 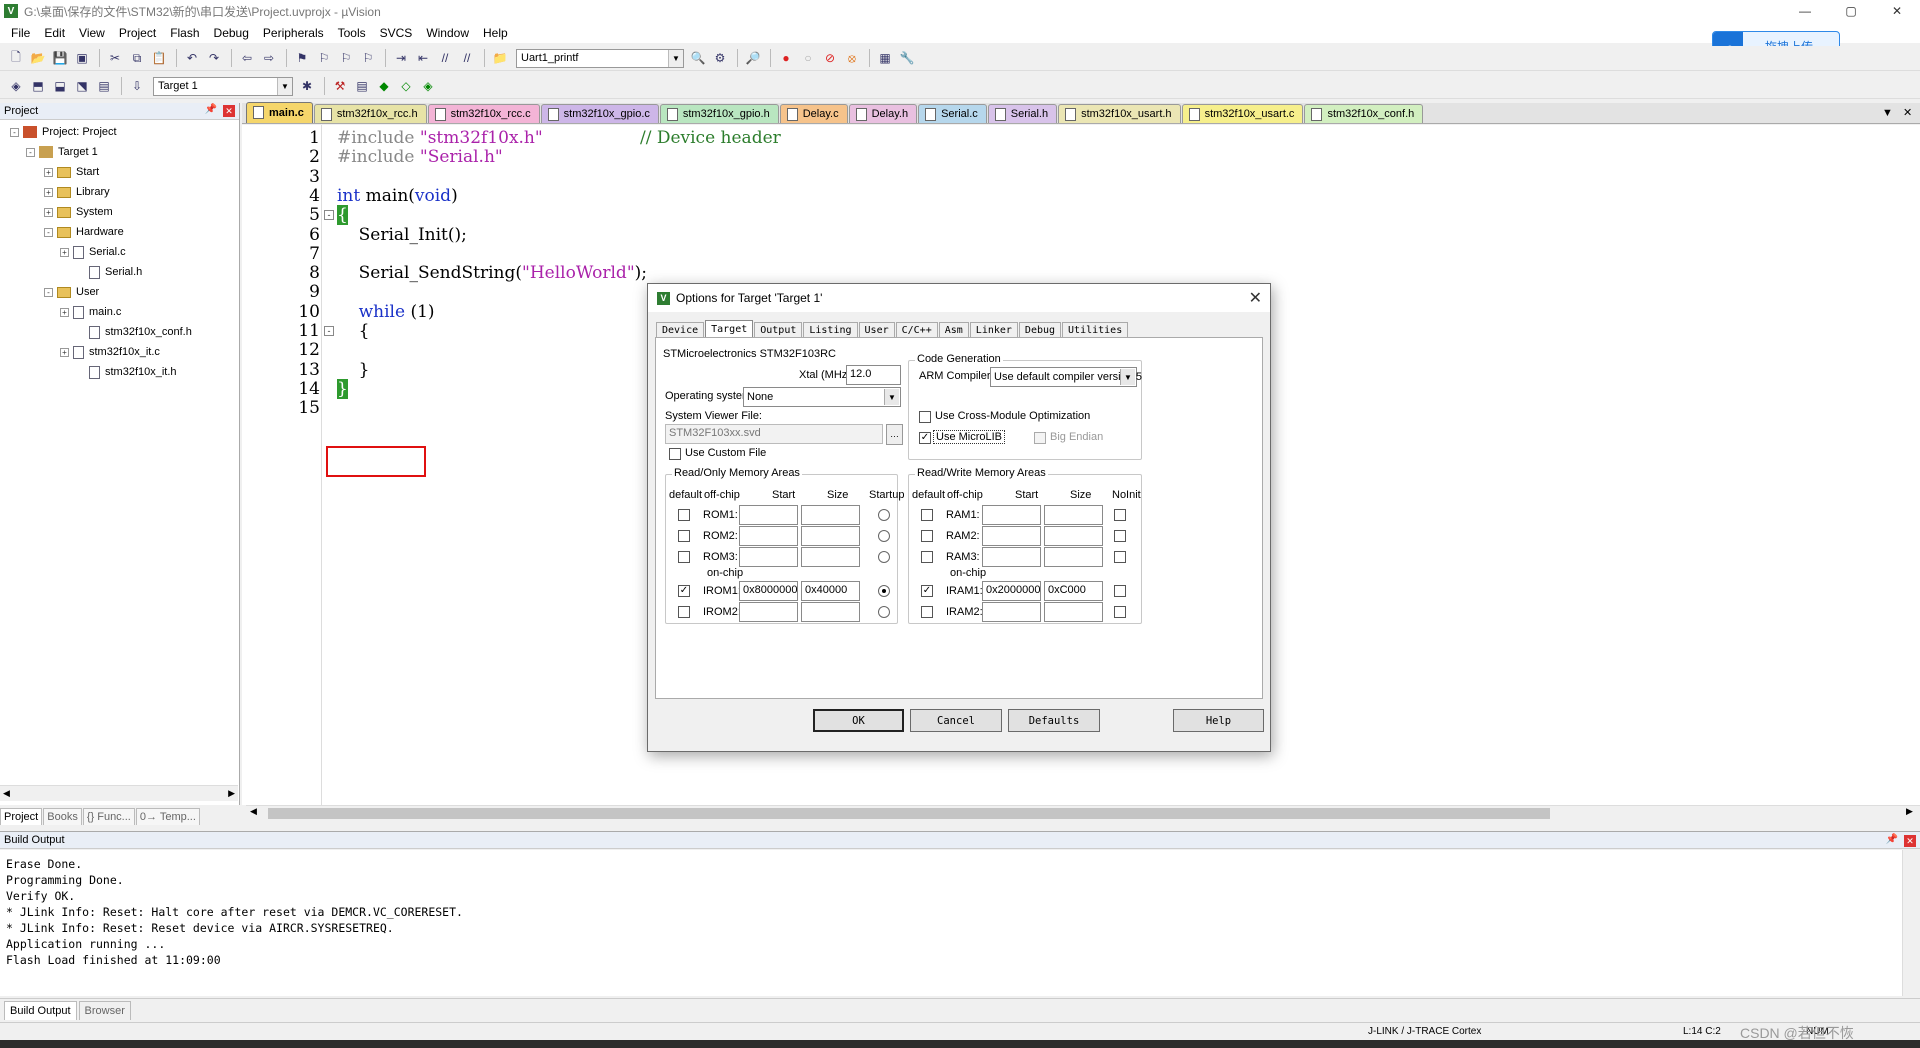 I want to click on close-window-button: ✕, so click(x=1897, y=11).